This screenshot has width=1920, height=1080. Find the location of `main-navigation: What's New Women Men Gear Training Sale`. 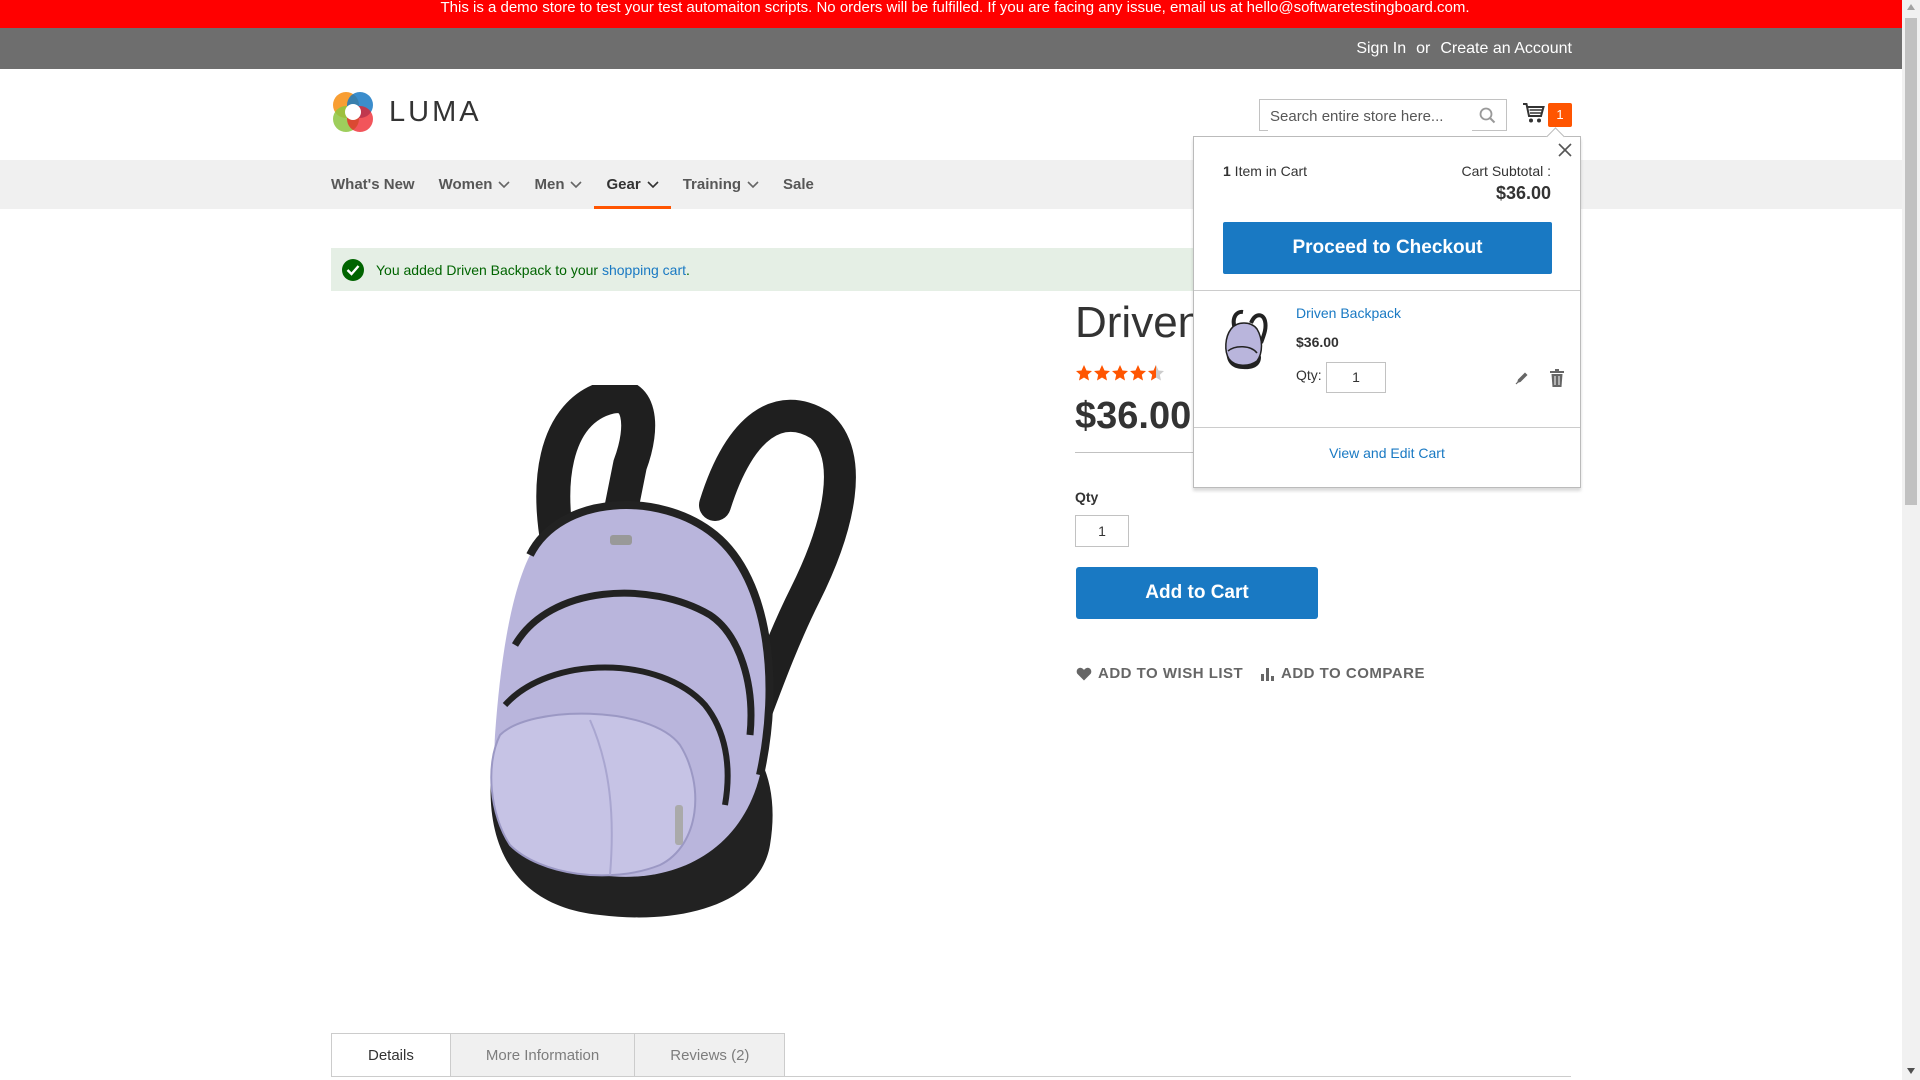

main-navigation: What's New Women Men Gear Training Sale is located at coordinates (951, 184).